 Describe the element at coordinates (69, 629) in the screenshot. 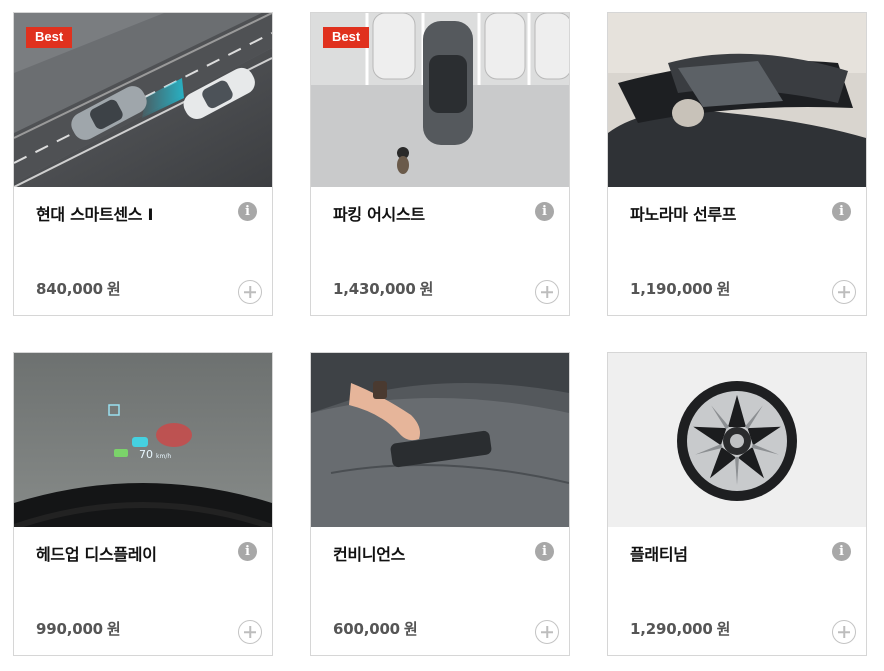

I see `price-value: 990,000` at that location.